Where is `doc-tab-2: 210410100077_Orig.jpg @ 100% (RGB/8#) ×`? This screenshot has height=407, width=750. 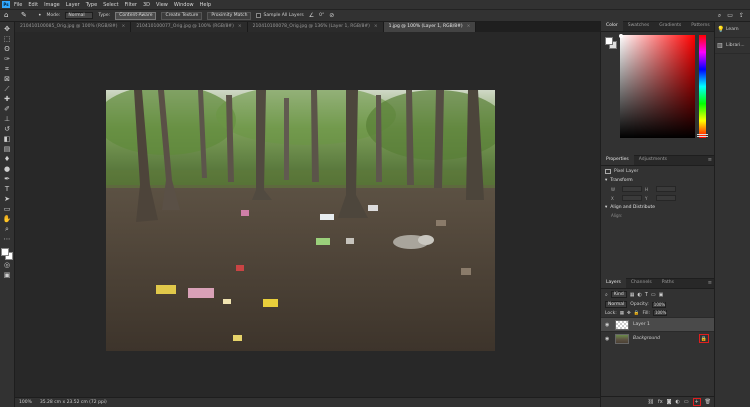
doc-tab-2: 210410100077_Orig.jpg @ 100% (RGB/8#) × is located at coordinates (189, 27).